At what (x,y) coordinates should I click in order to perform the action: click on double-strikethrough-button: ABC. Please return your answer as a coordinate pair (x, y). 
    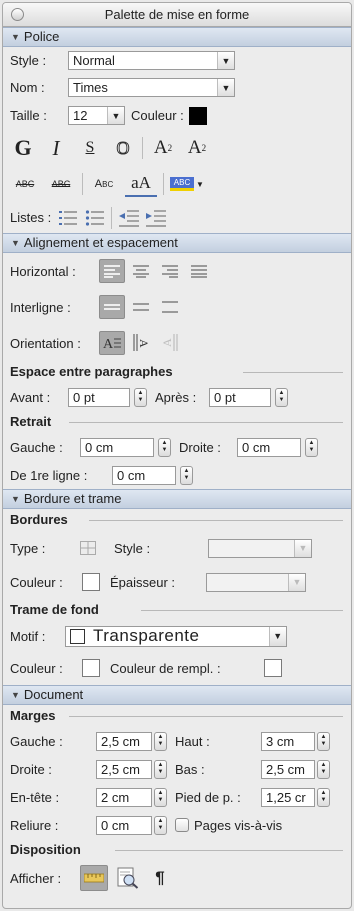
    Looking at the image, I should click on (61, 184).